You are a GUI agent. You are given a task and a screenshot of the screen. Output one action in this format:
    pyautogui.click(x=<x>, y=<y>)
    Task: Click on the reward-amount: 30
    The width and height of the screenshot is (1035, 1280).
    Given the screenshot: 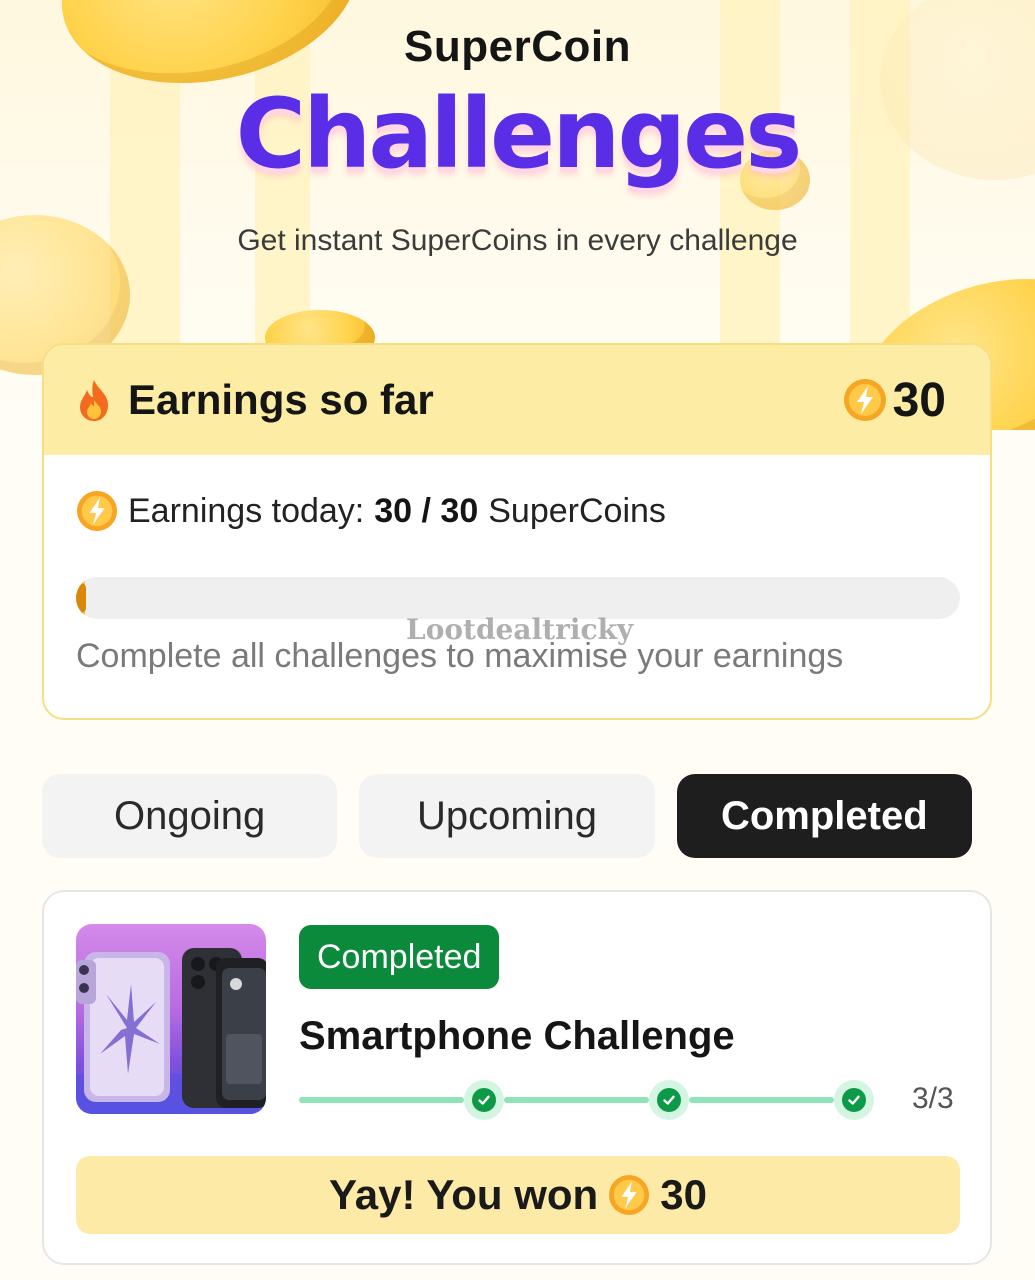 What is the action you would take?
    pyautogui.click(x=683, y=1194)
    